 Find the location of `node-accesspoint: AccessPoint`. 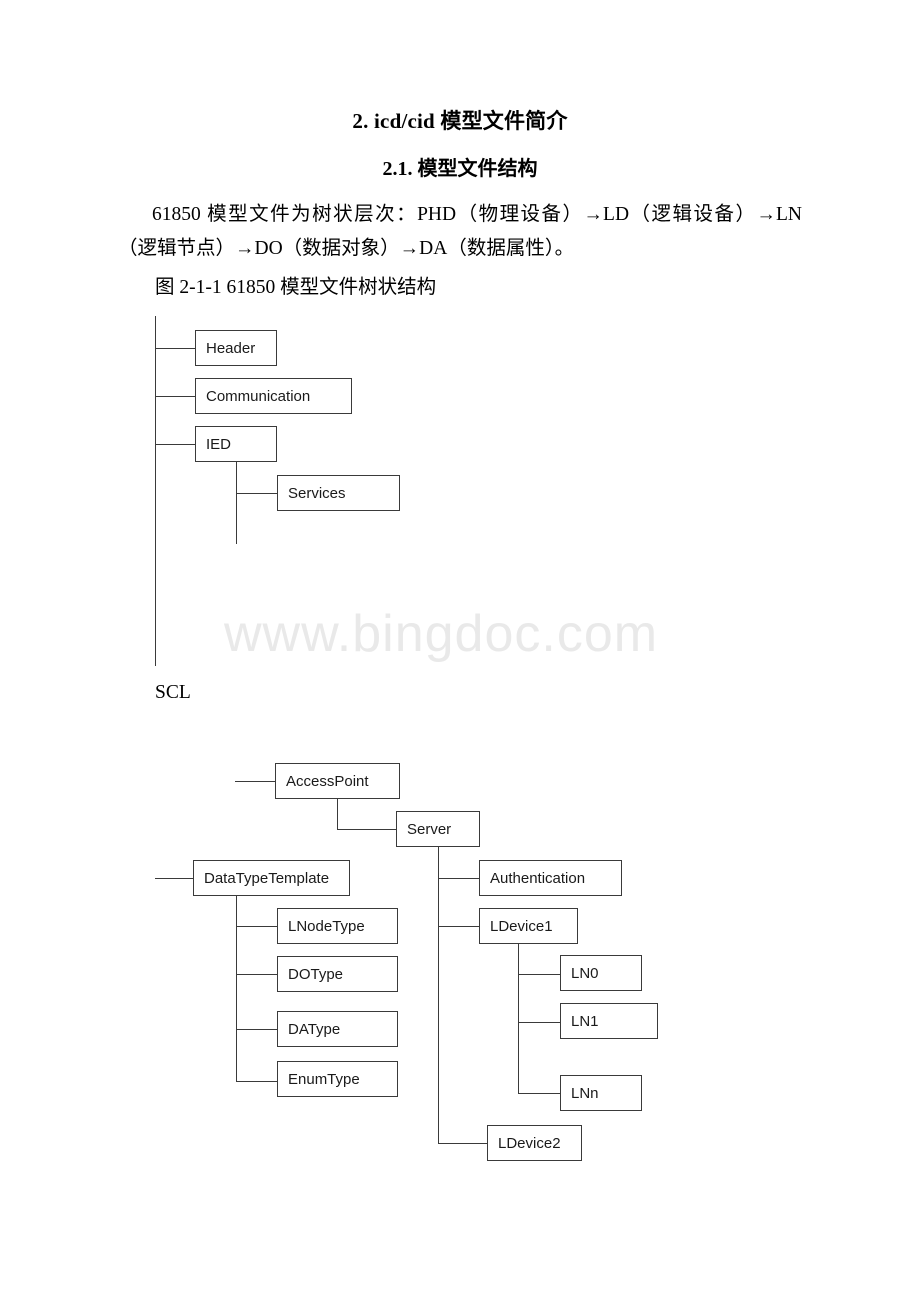

node-accesspoint: AccessPoint is located at coordinates (337, 781).